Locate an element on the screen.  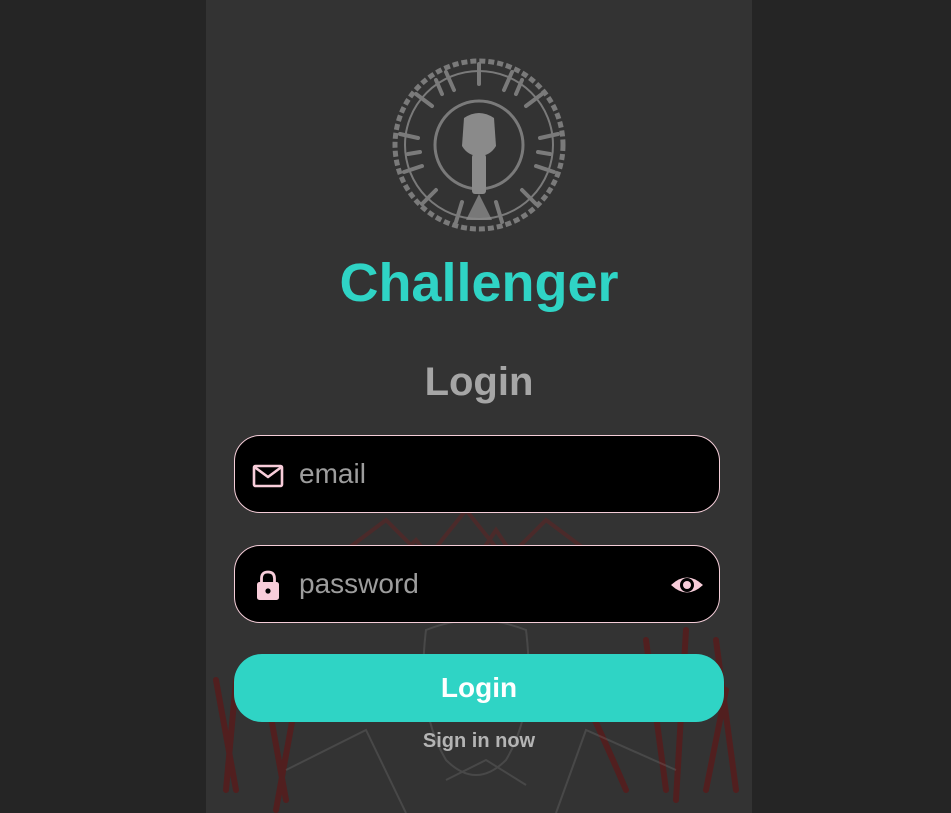
password-input is located at coordinates (479, 584).